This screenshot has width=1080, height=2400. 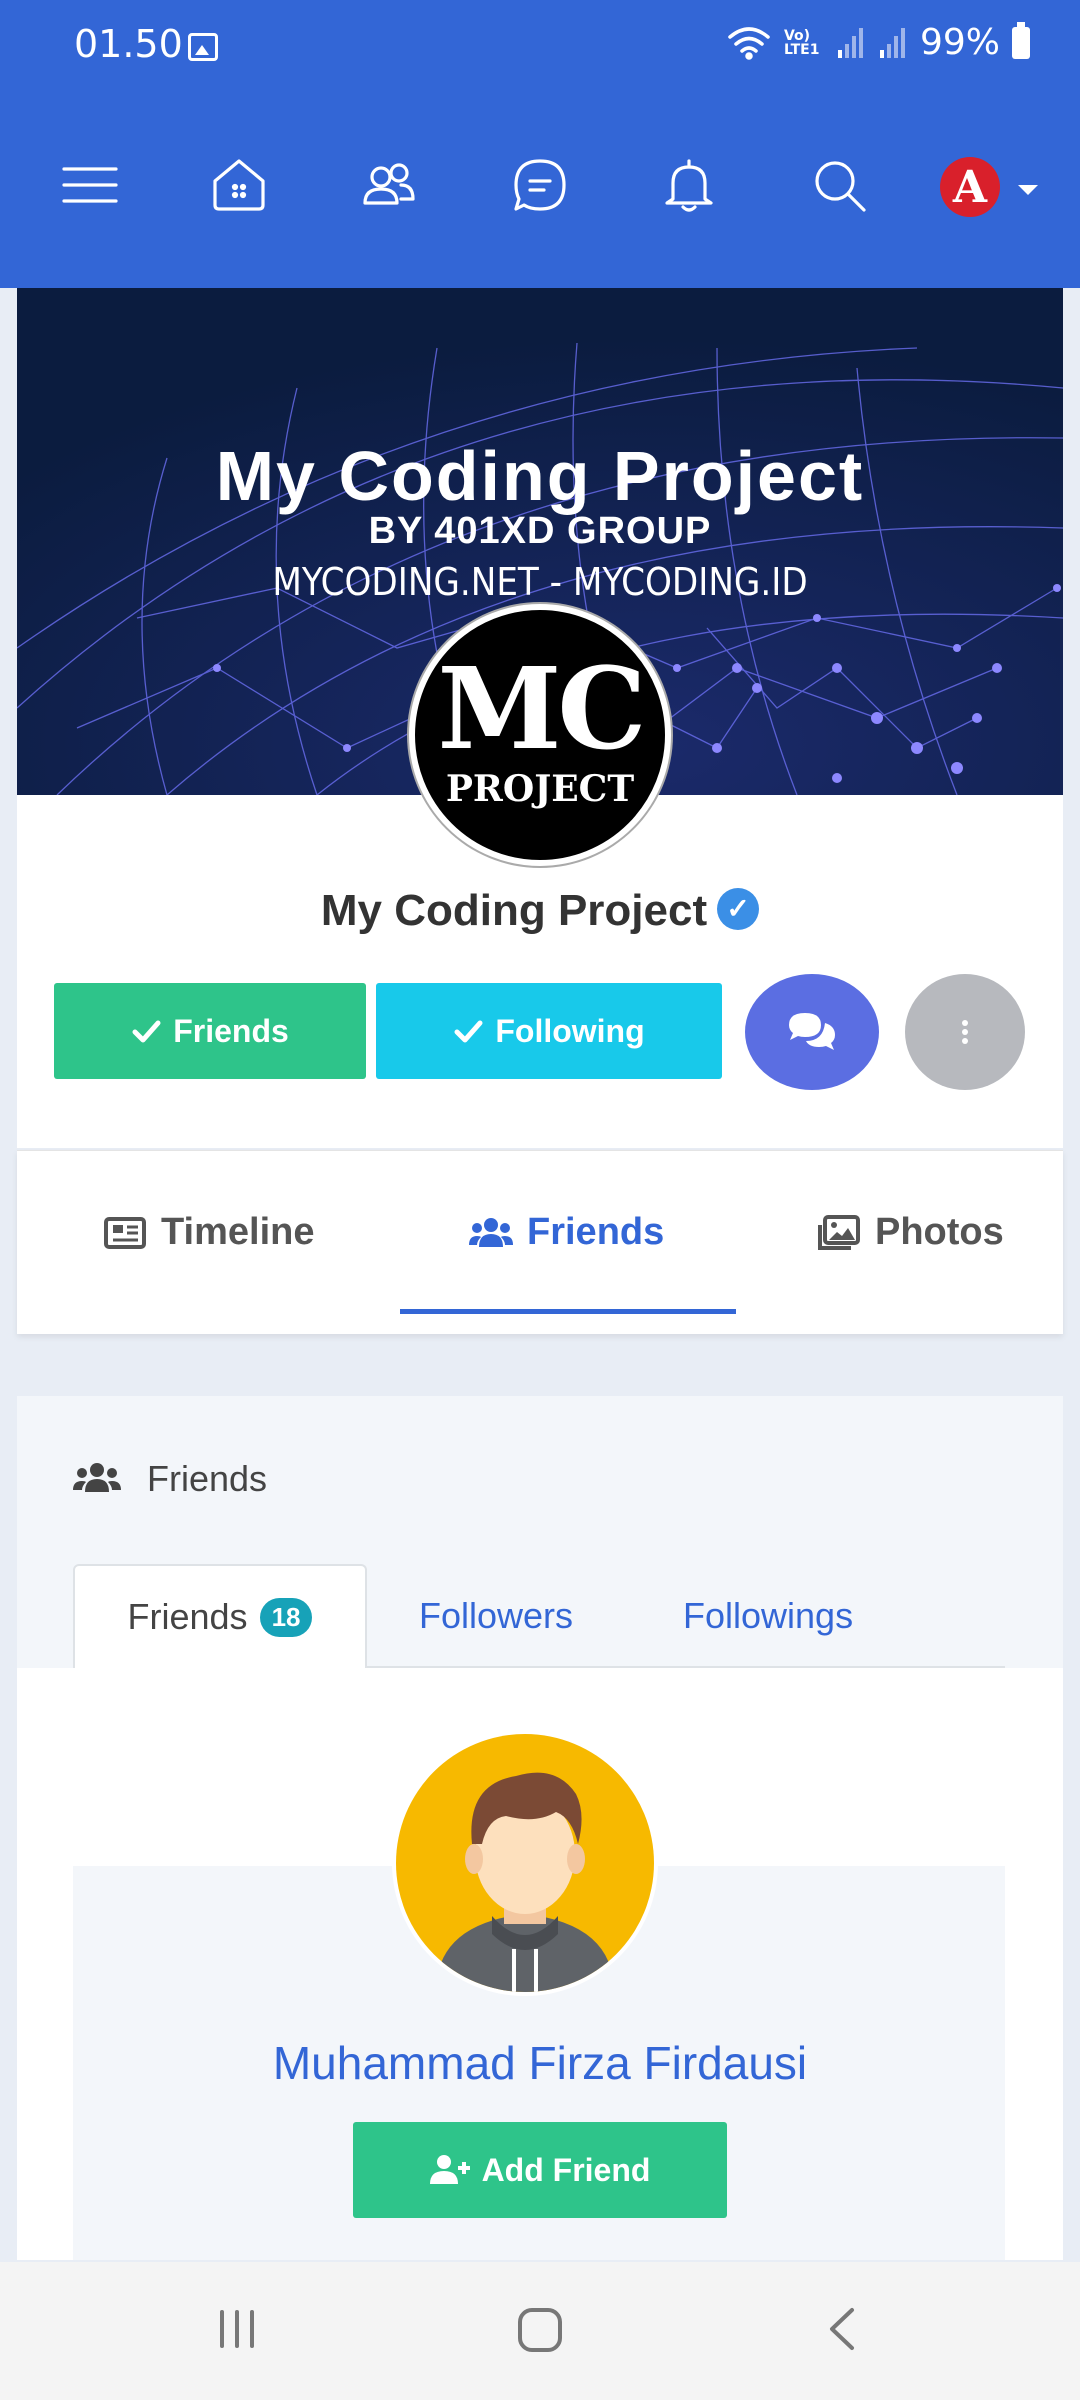 What do you see at coordinates (878, 42) in the screenshot?
I see `status-indicators: Vo) LTE1 99%` at bounding box center [878, 42].